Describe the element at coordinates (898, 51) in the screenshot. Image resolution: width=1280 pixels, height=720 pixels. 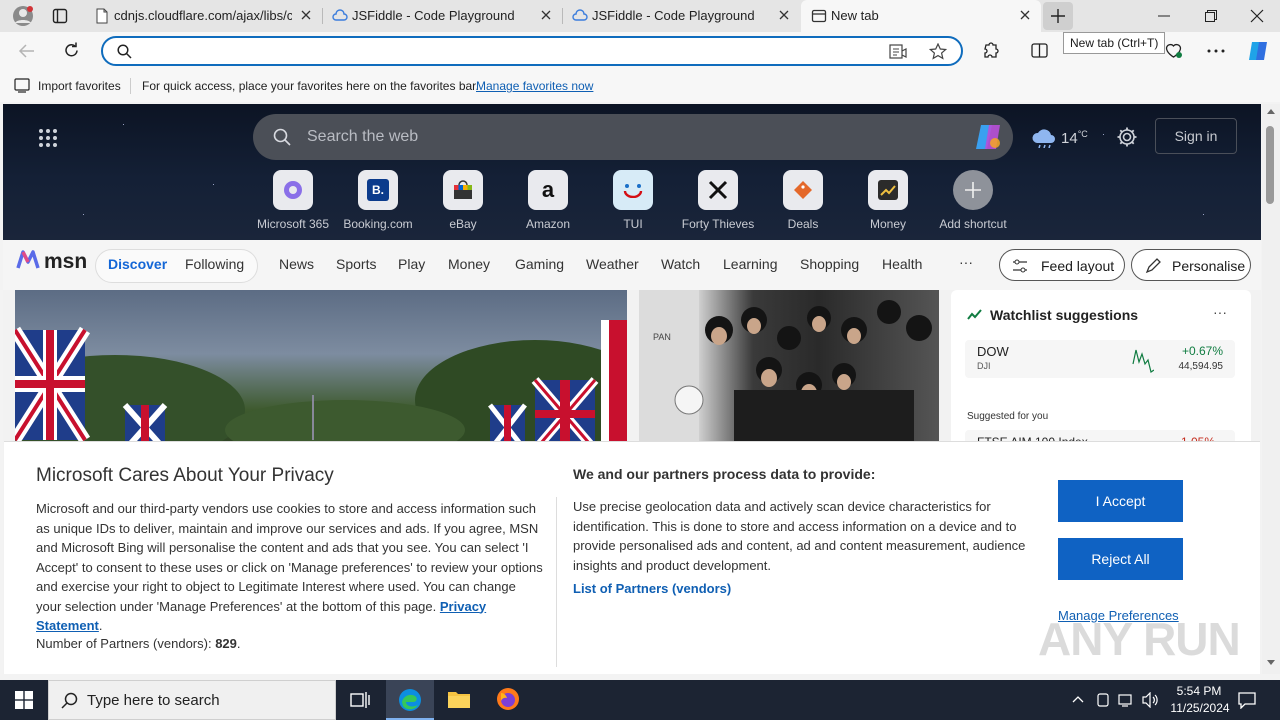
I see `immersive-reader-icon` at that location.